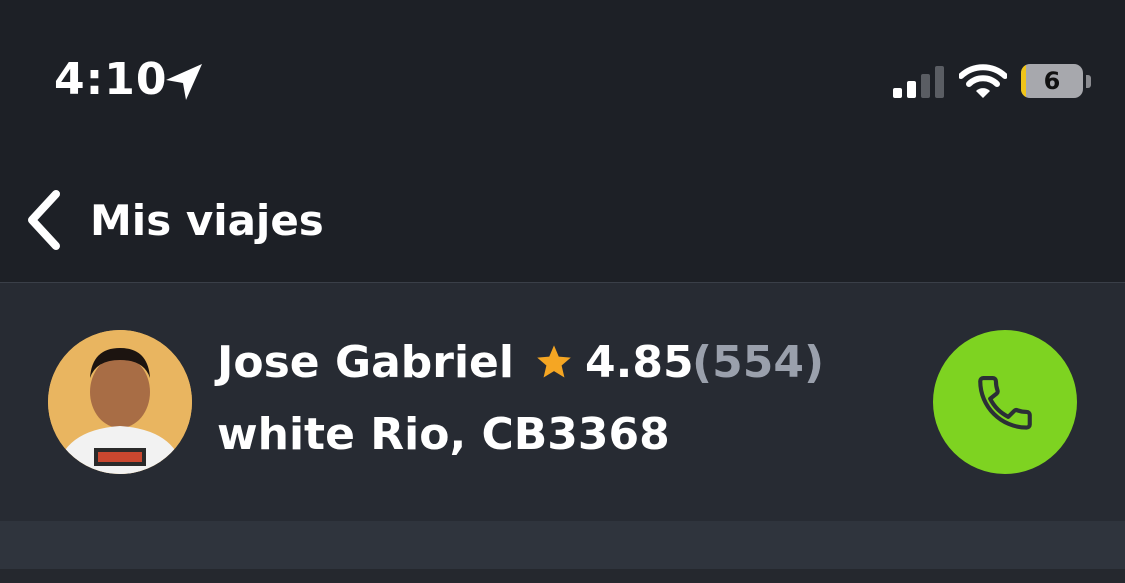 The width and height of the screenshot is (1125, 583). I want to click on cellular-signal-icon, so click(918, 82).